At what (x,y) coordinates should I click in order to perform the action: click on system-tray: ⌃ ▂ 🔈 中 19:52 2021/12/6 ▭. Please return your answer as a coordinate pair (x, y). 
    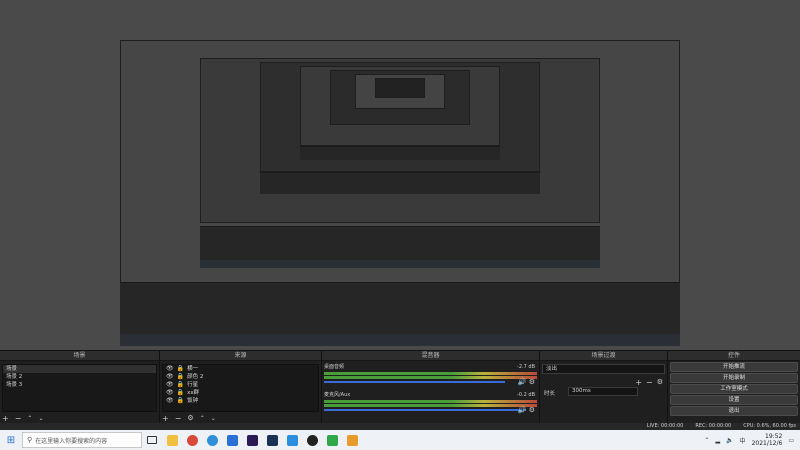
    Looking at the image, I should click on (752, 440).